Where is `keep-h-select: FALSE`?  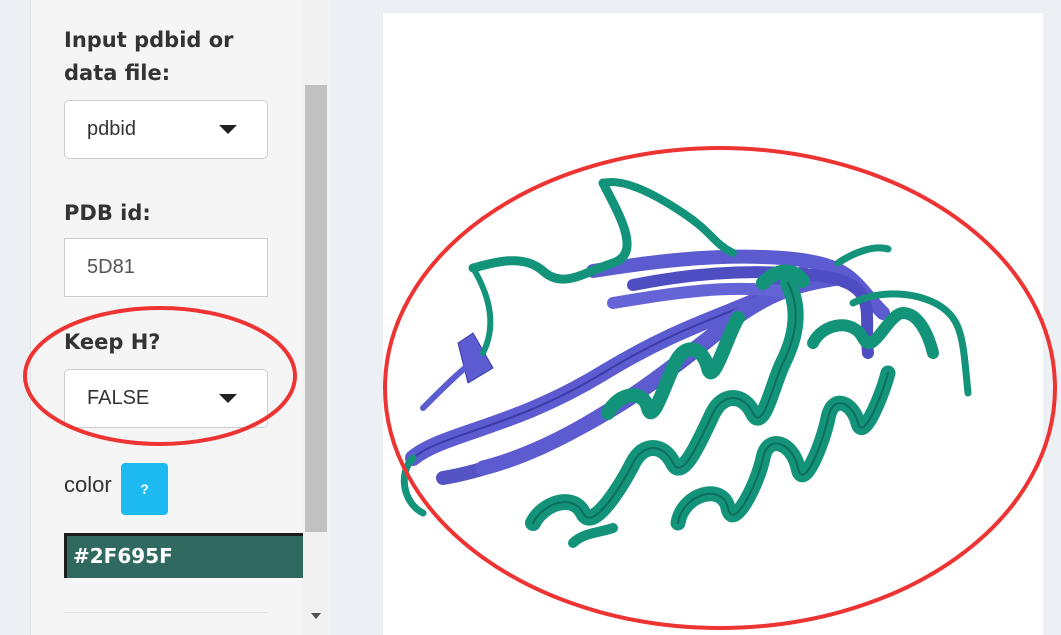 keep-h-select: FALSE is located at coordinates (166, 398).